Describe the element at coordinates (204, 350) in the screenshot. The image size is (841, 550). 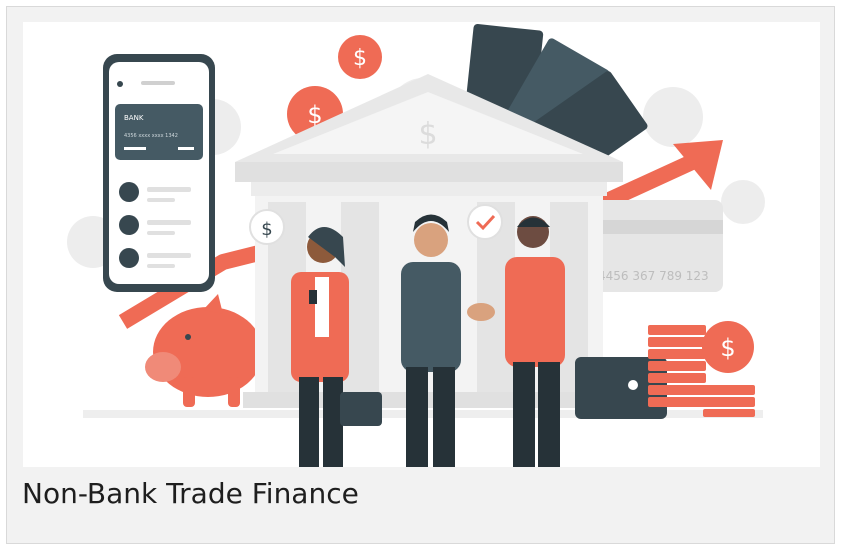
I see `piggy-bank-icon` at that location.